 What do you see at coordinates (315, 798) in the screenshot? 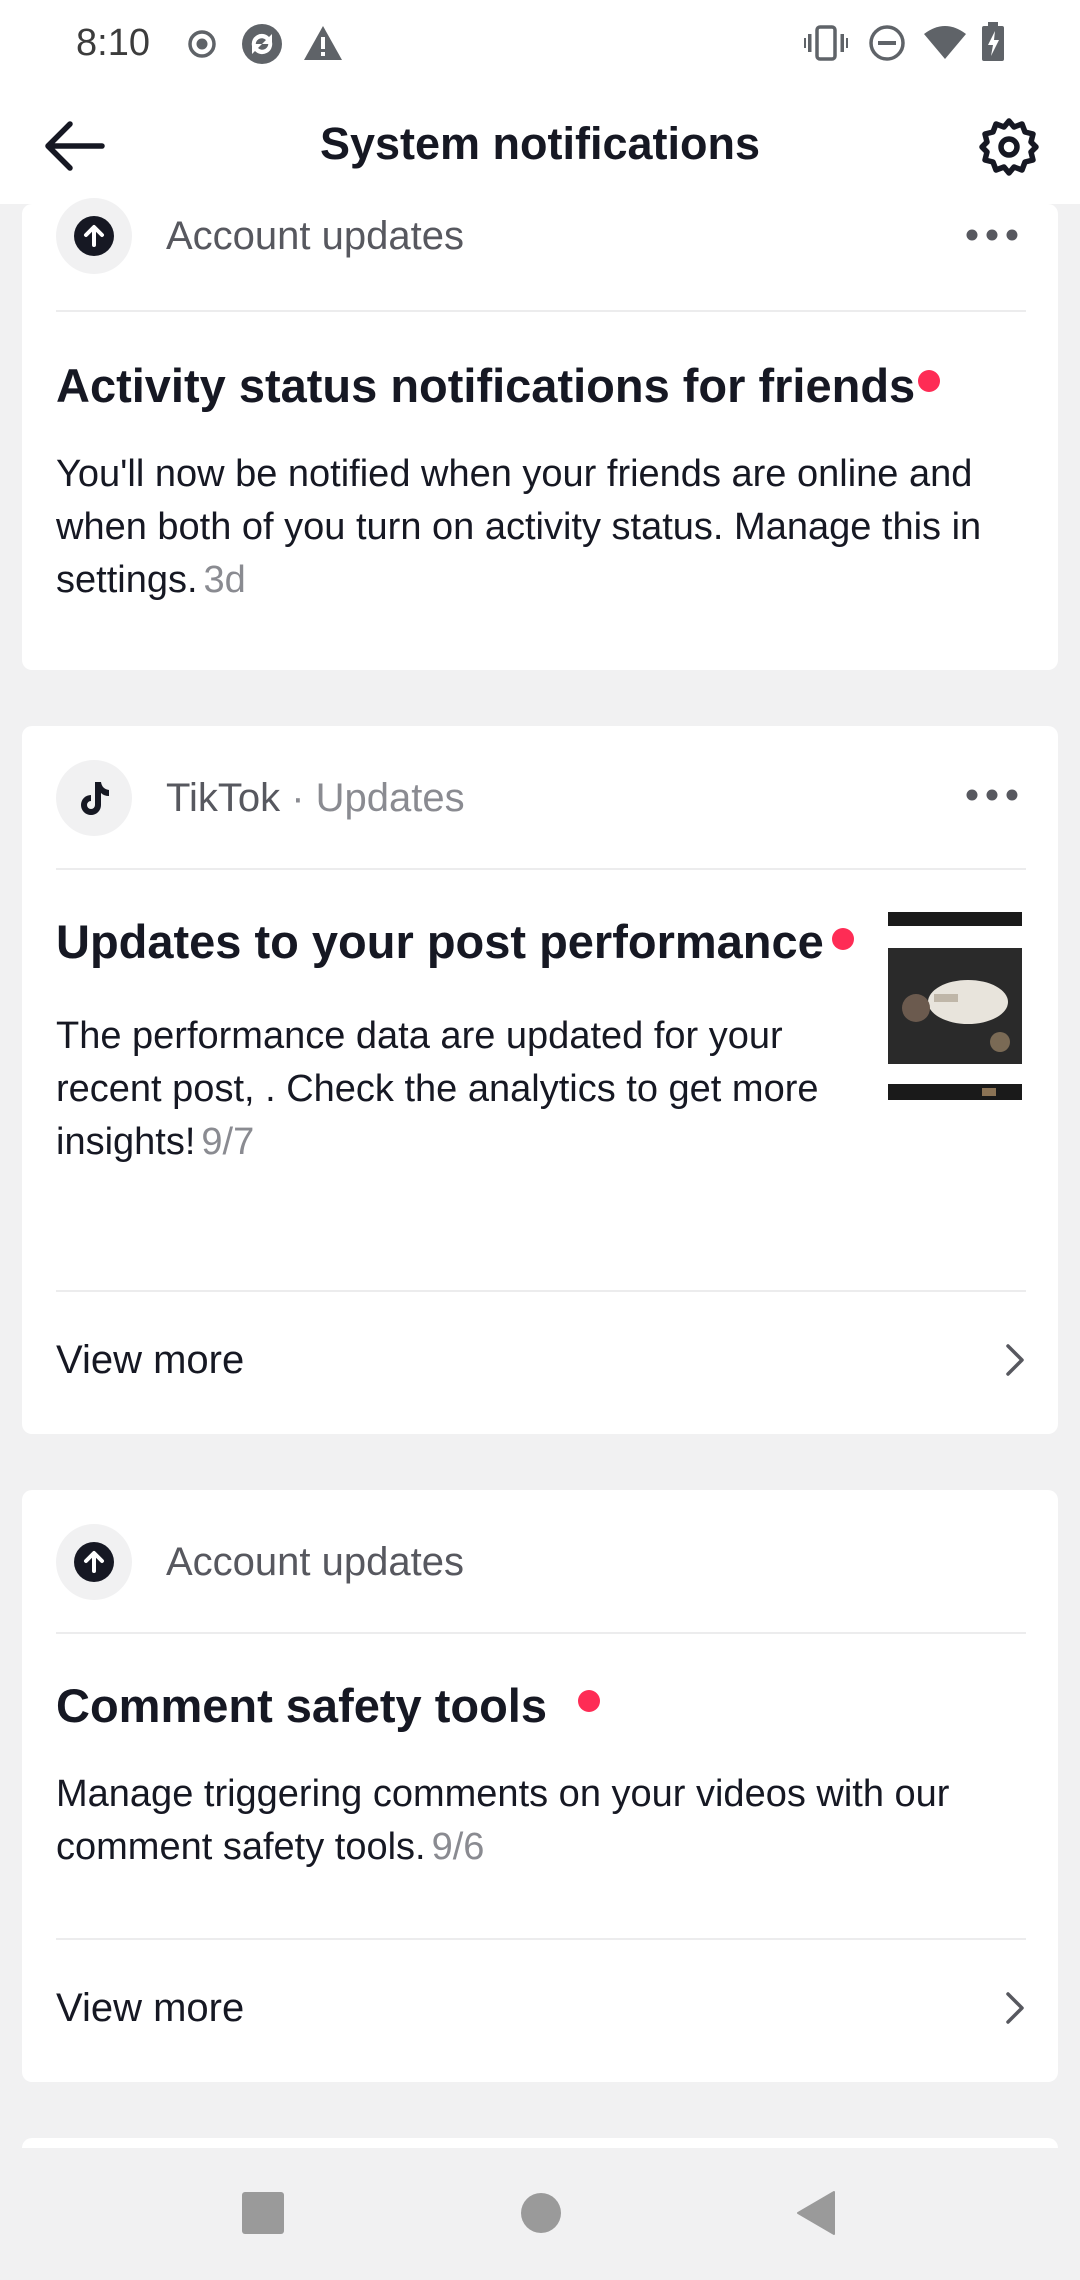
I see `notification-source: TikTok · Updates` at bounding box center [315, 798].